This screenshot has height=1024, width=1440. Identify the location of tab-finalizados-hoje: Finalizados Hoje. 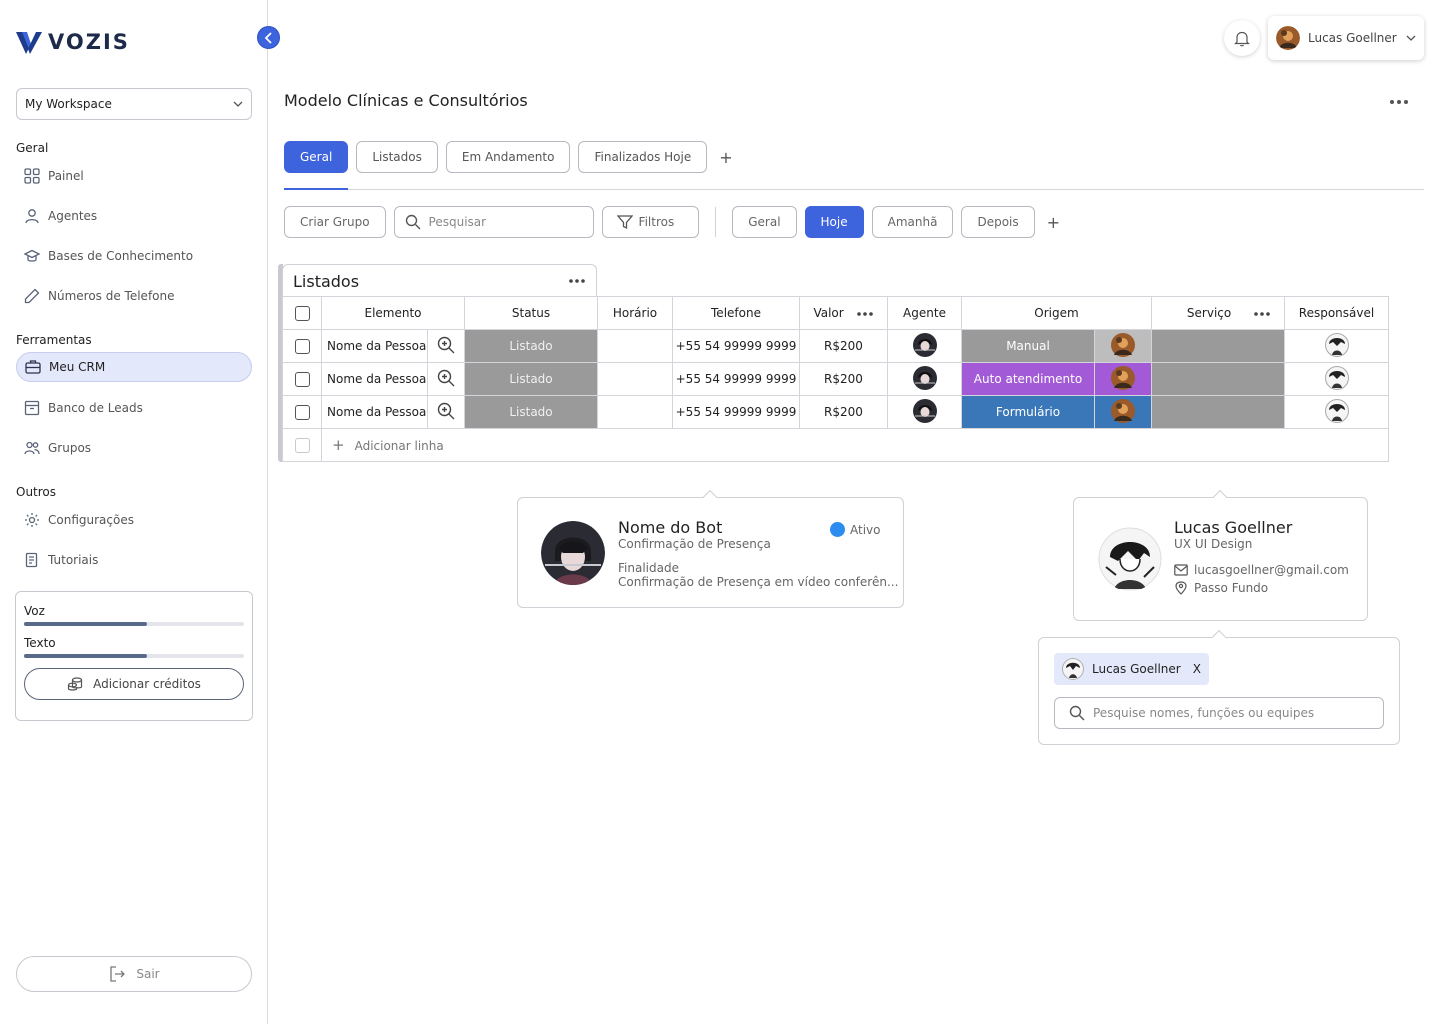
(643, 157).